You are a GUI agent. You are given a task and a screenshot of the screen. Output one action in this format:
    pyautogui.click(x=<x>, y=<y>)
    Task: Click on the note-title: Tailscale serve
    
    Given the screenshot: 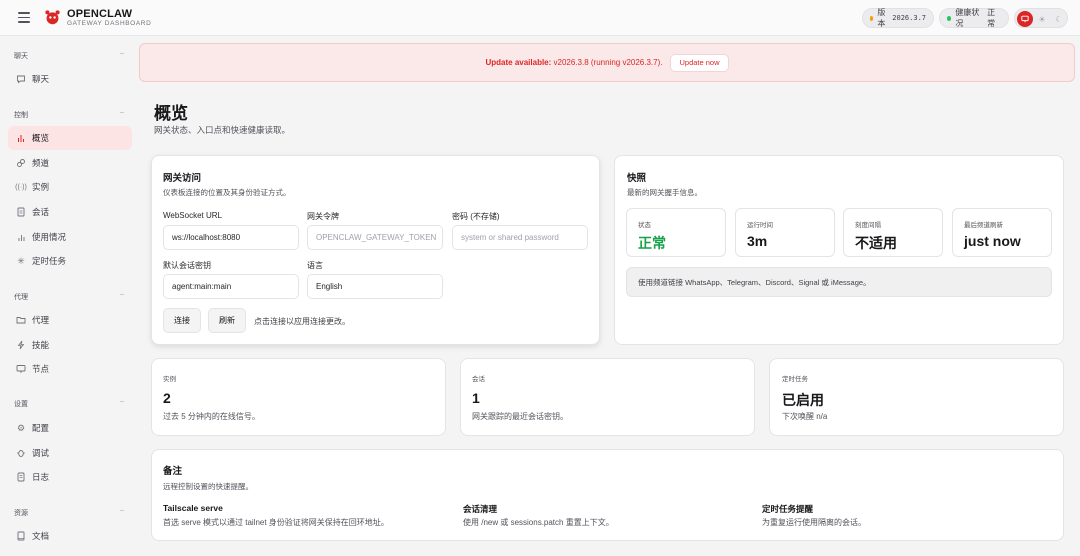 What is the action you would take?
    pyautogui.click(x=193, y=508)
    